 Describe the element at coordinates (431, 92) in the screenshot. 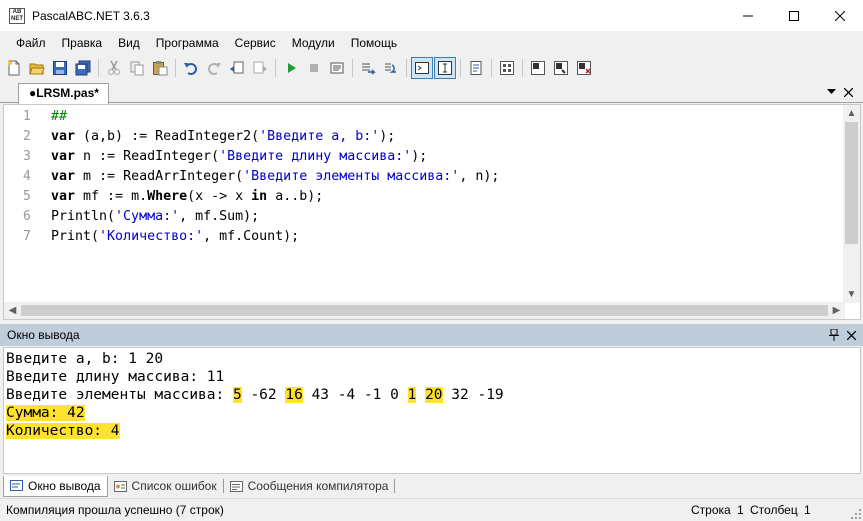

I see `document-tab-strip: ●LRSM.pas*` at that location.